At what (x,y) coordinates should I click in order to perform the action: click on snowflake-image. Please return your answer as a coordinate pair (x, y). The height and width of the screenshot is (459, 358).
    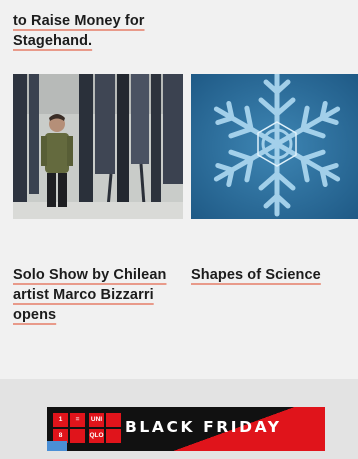
    Looking at the image, I should click on (274, 146).